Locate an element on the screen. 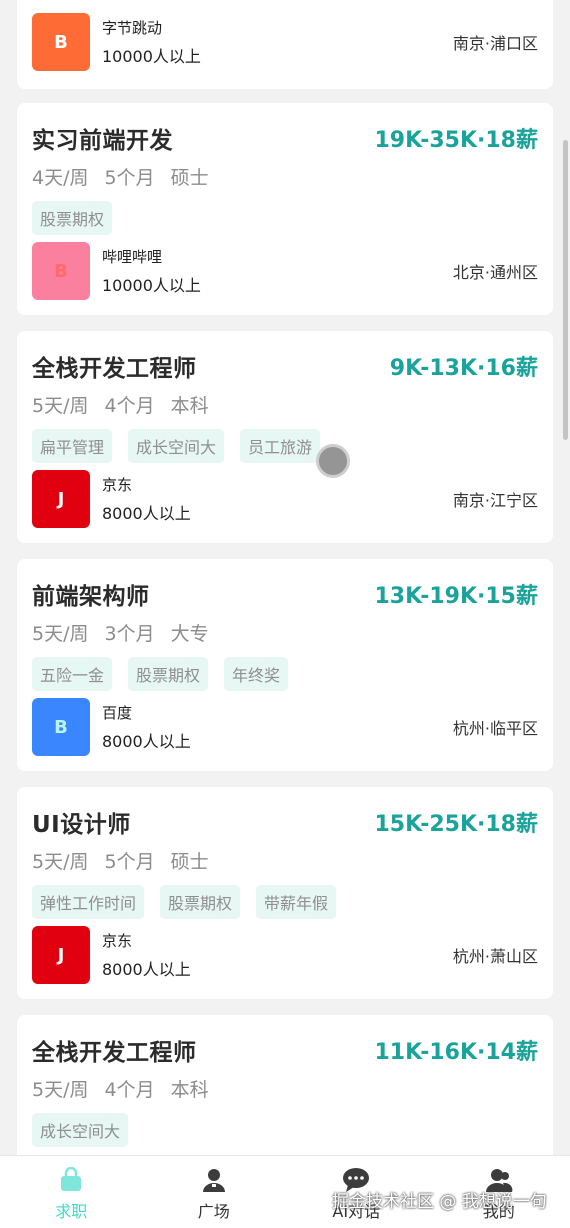 The height and width of the screenshot is (1228, 570). company-info: 哔哩哔哩 10000人以上 is located at coordinates (151, 271).